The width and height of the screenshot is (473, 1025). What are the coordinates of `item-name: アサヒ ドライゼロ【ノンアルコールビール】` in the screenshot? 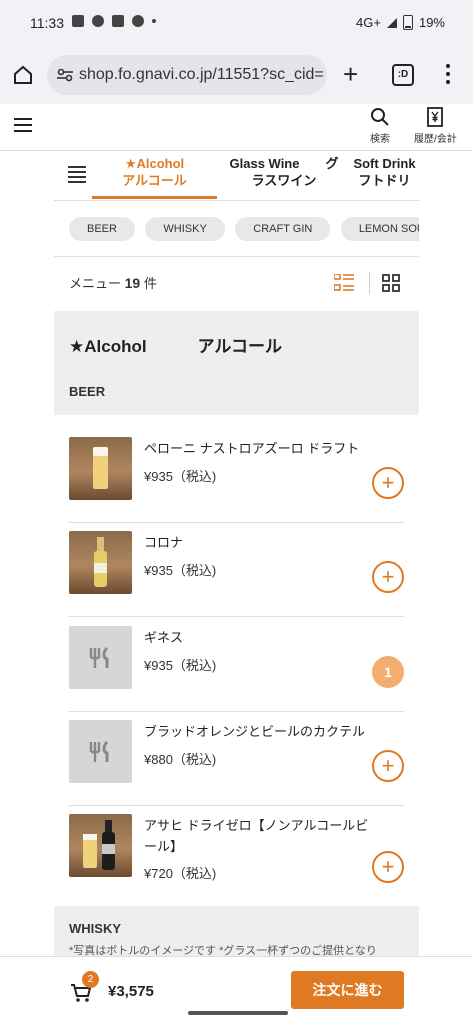 It's located at (256, 836).